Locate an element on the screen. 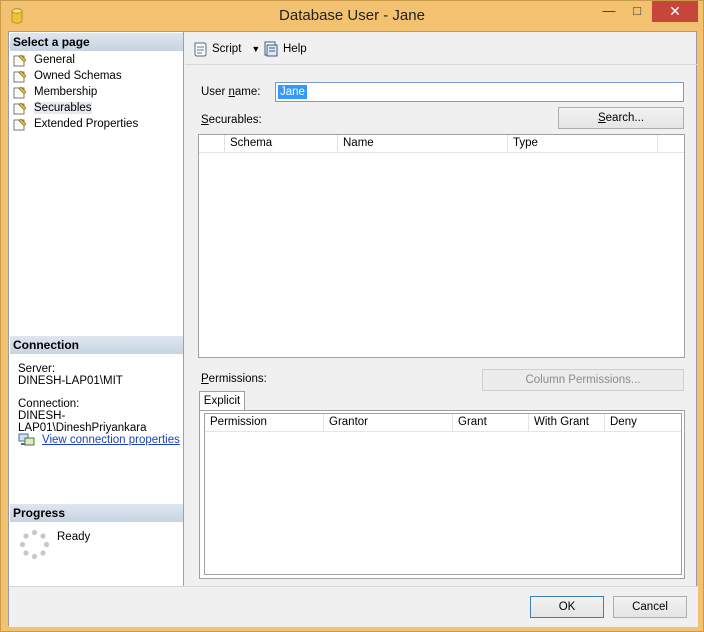 The image size is (704, 632). page-item-extended-properties: Extended Properties is located at coordinates (75, 124).